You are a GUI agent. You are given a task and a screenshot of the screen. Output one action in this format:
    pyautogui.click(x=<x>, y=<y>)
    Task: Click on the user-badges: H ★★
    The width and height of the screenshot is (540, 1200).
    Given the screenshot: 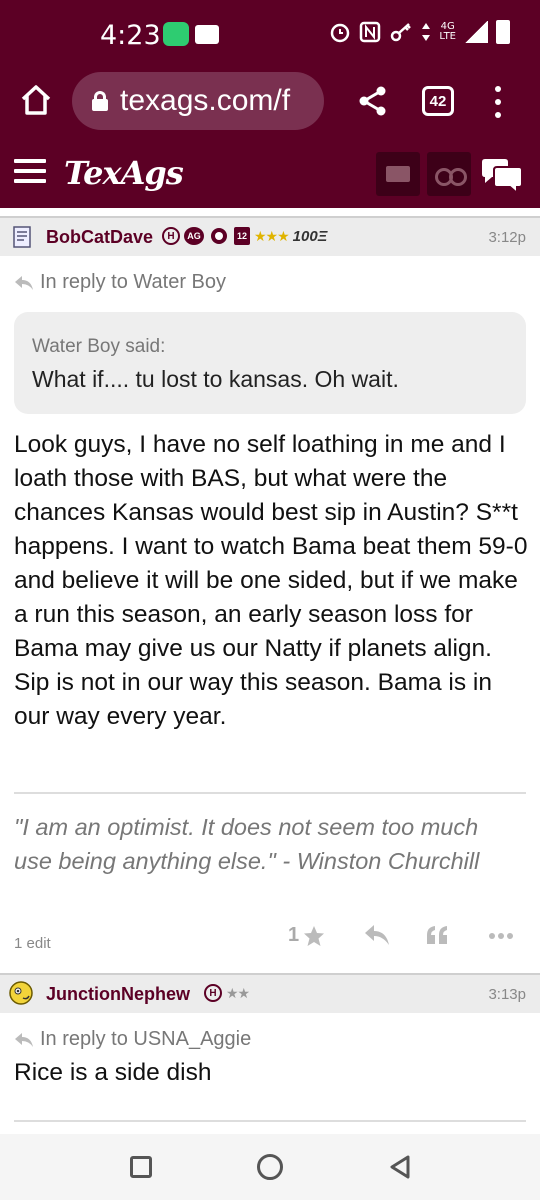 What is the action you would take?
    pyautogui.click(x=227, y=993)
    